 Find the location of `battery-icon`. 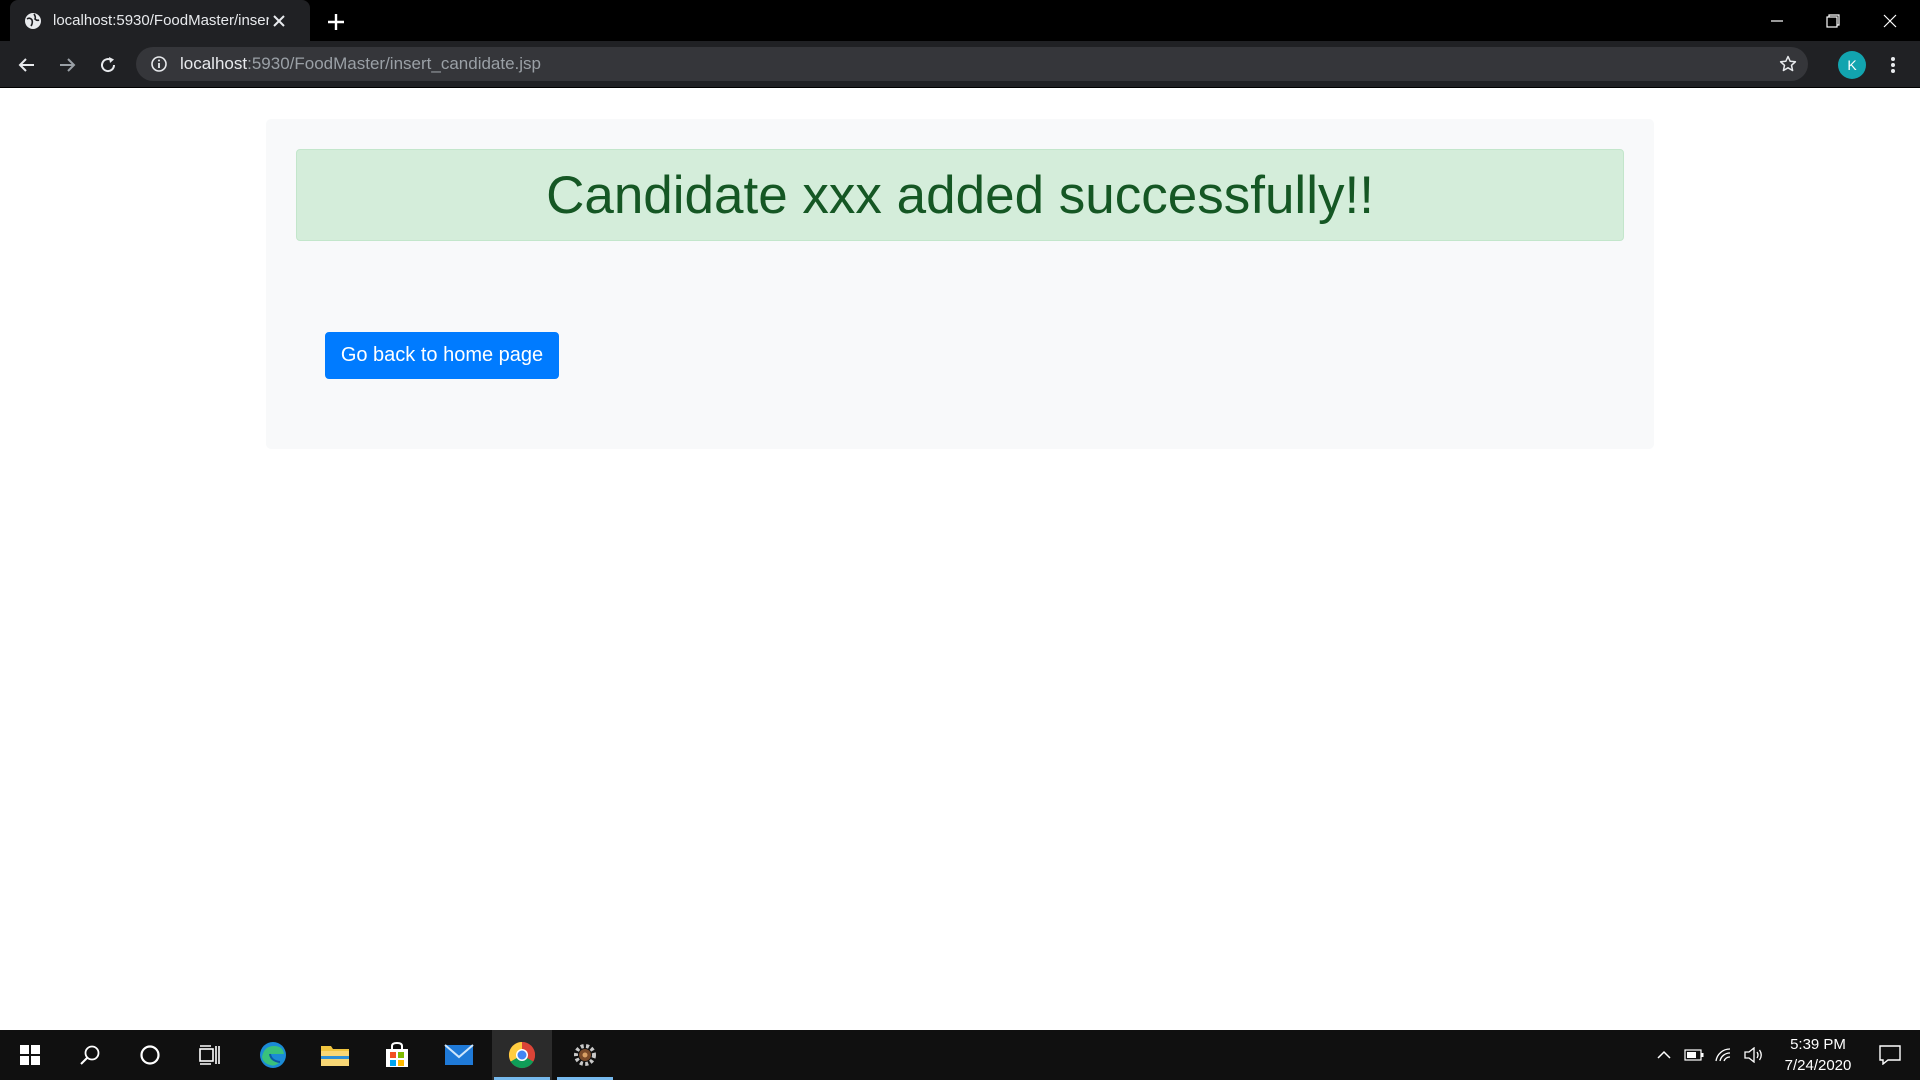

battery-icon is located at coordinates (1694, 1055).